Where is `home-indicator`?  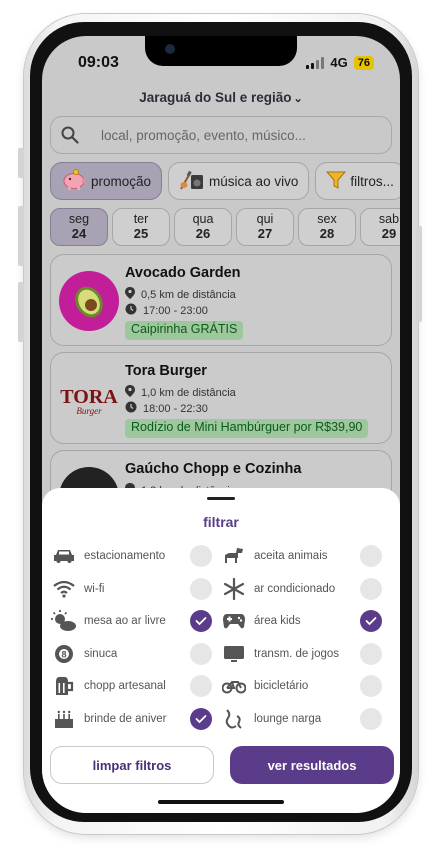
home-indicator is located at coordinates (221, 802).